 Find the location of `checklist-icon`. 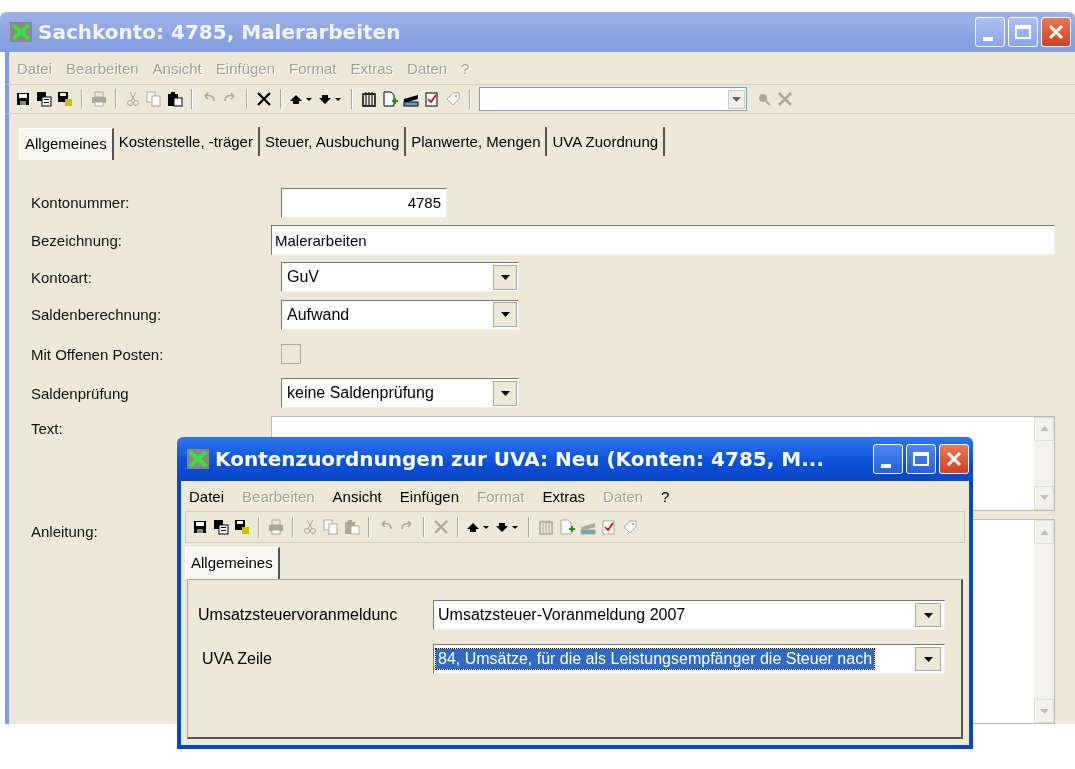

checklist-icon is located at coordinates (432, 99).